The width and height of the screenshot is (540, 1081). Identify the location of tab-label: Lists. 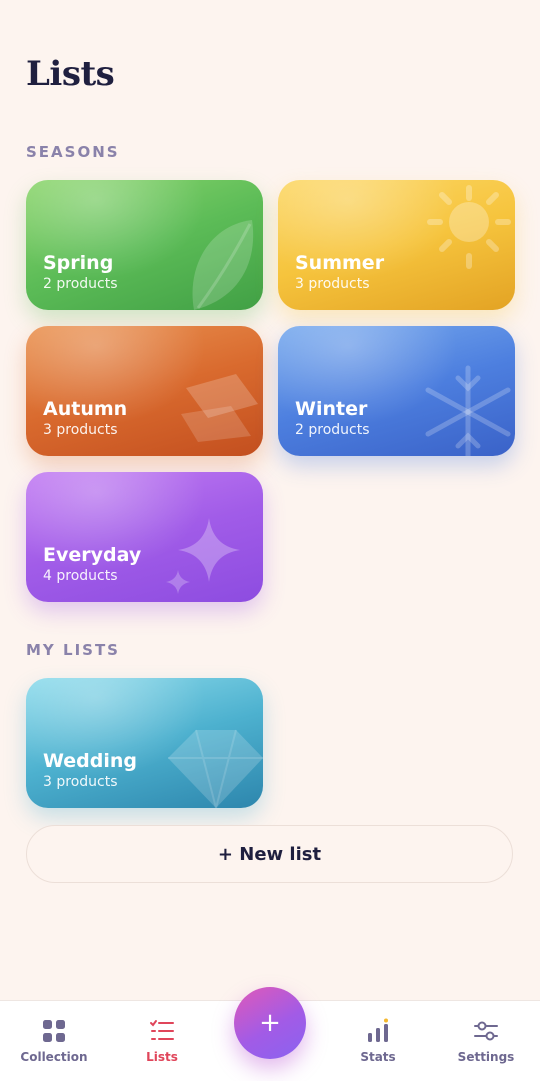
(162, 1057).